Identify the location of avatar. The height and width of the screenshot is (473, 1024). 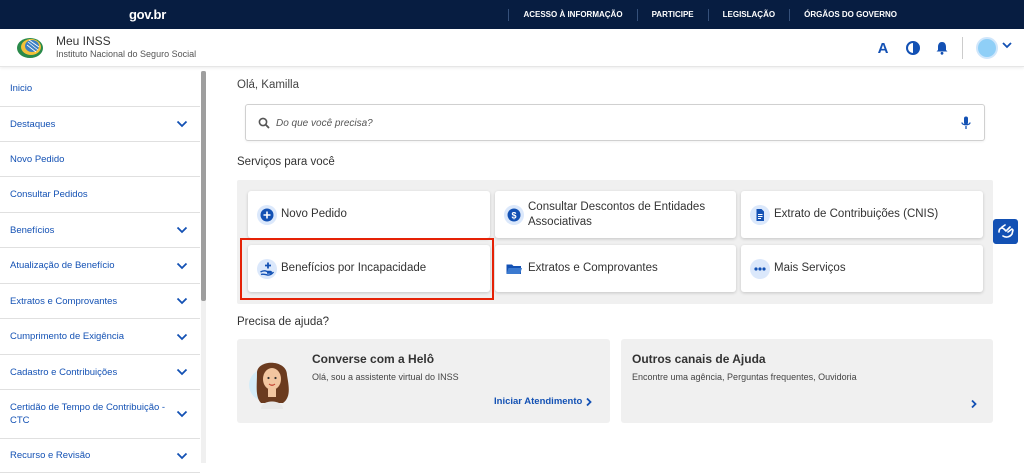
(987, 48).